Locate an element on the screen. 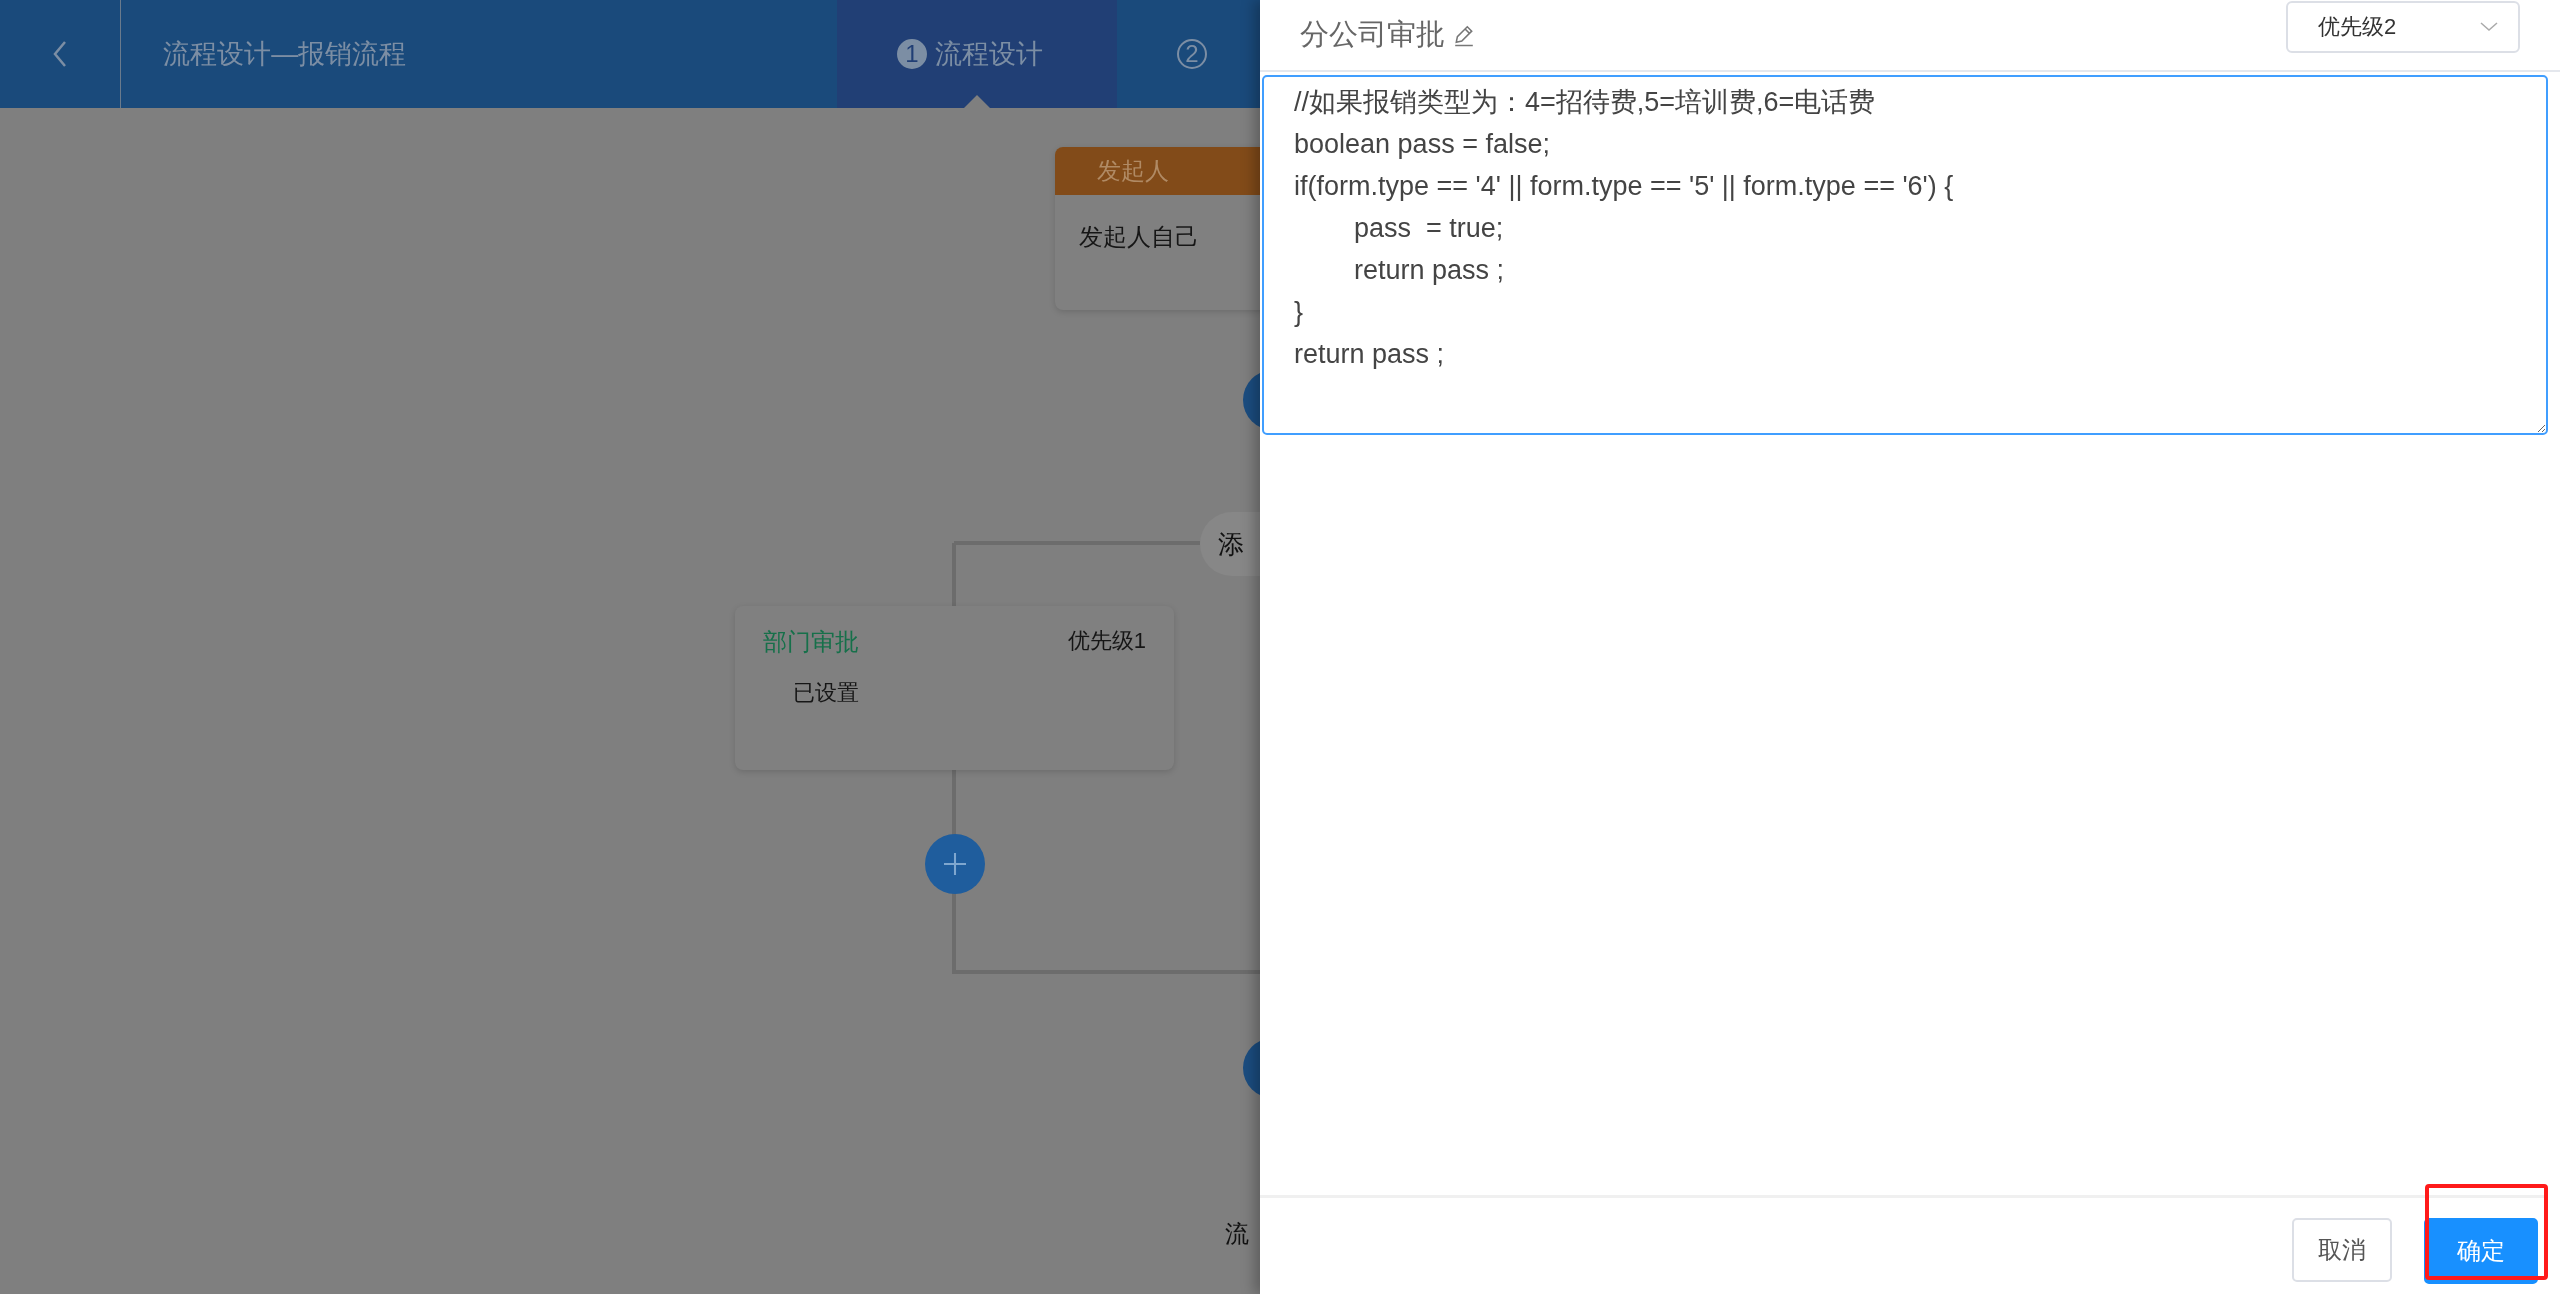 The height and width of the screenshot is (1294, 2560). footer-text: 流 is located at coordinates (1237, 1234).